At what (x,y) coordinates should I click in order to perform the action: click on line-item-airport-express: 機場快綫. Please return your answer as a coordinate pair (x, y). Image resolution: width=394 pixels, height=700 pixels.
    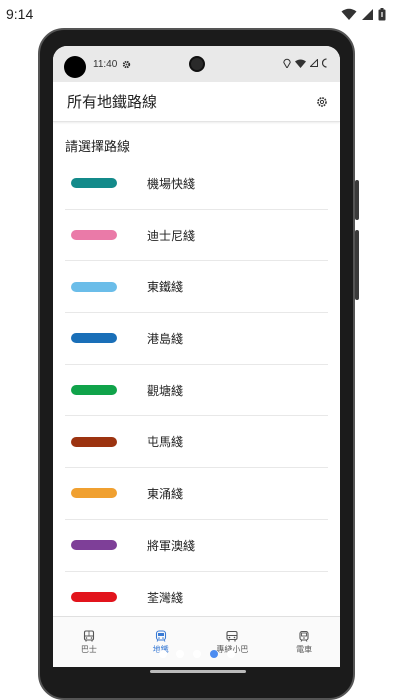
    Looking at the image, I should click on (196, 184).